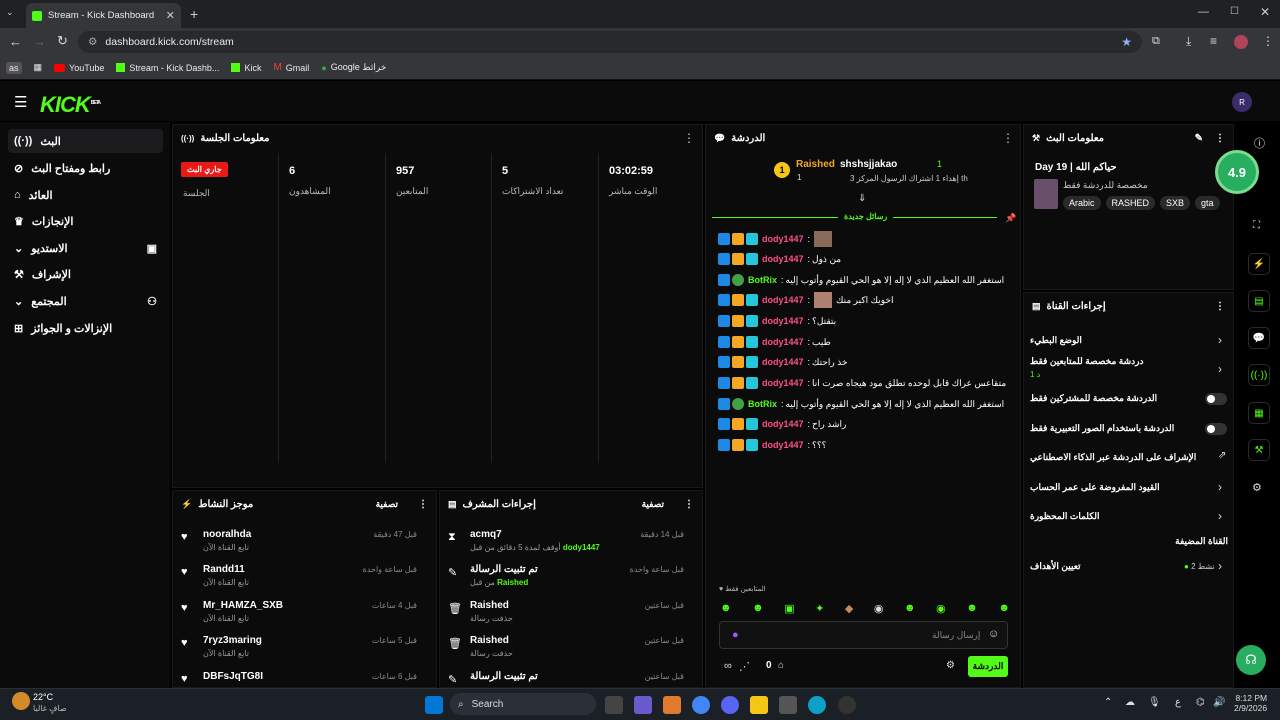 The width and height of the screenshot is (1280, 720). Describe the element at coordinates (1156, 41) in the screenshot. I see `extensions-icon: ⧉` at that location.